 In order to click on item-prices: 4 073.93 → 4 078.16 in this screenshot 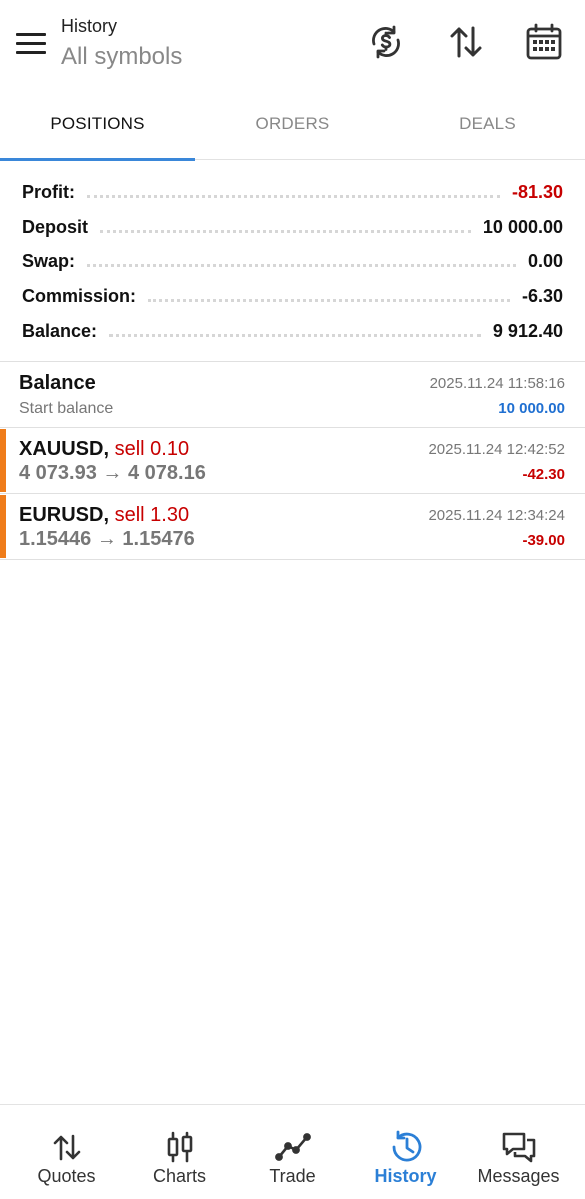, I will do `click(112, 473)`.